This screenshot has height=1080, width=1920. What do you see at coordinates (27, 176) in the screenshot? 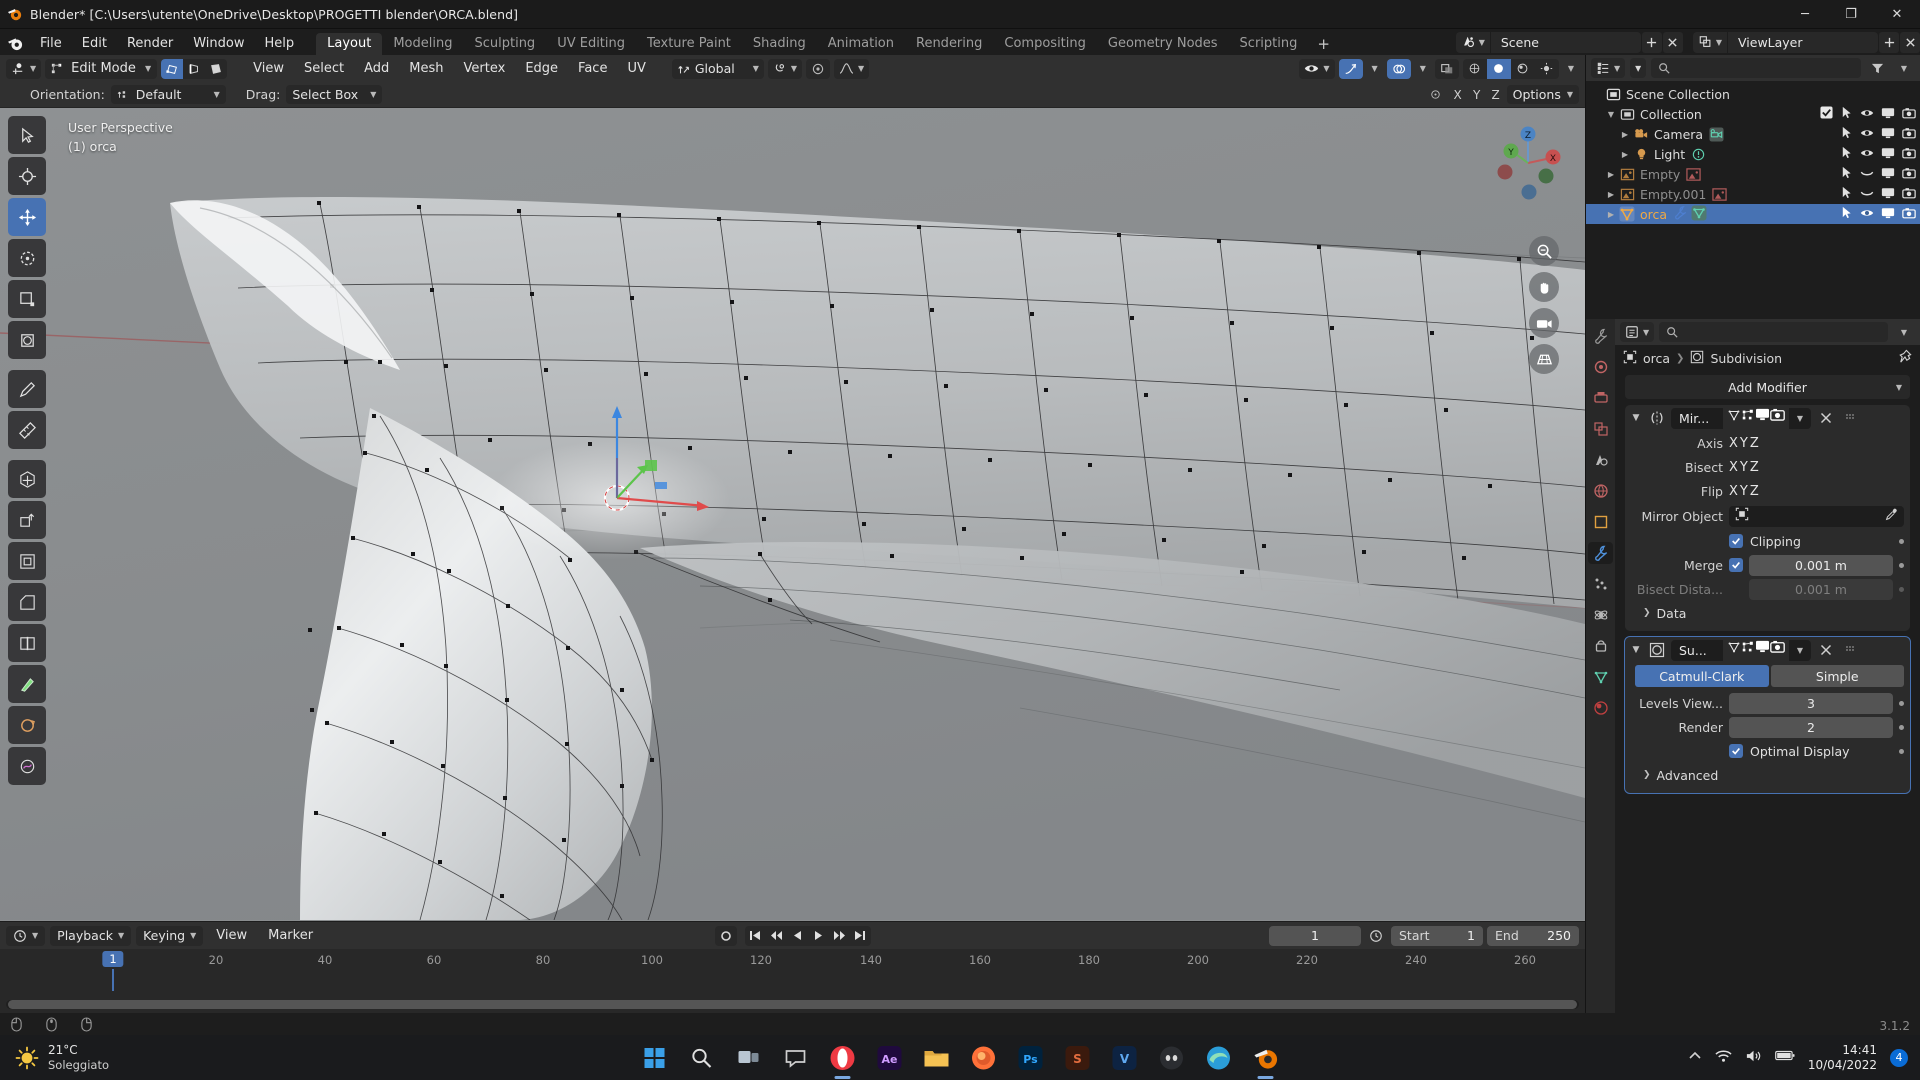
I see `cursor-tool` at bounding box center [27, 176].